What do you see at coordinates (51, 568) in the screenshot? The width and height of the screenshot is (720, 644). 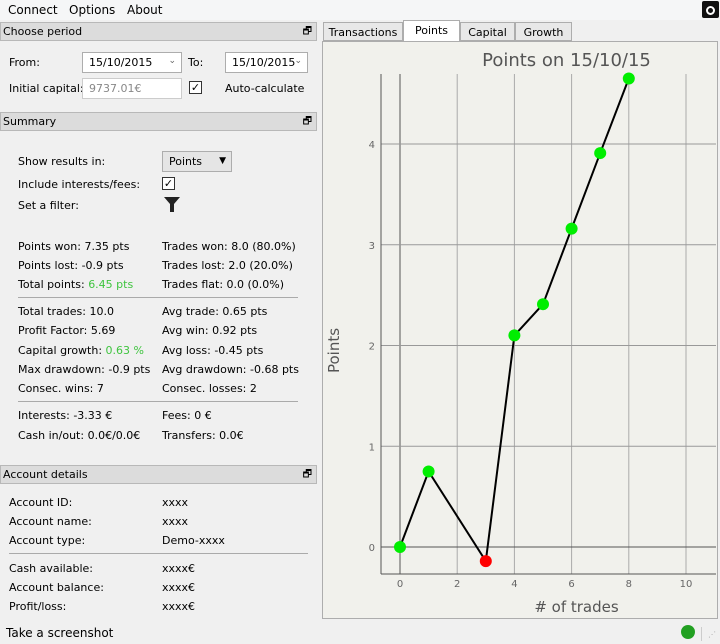 I see `account-row-label: Cash available:` at bounding box center [51, 568].